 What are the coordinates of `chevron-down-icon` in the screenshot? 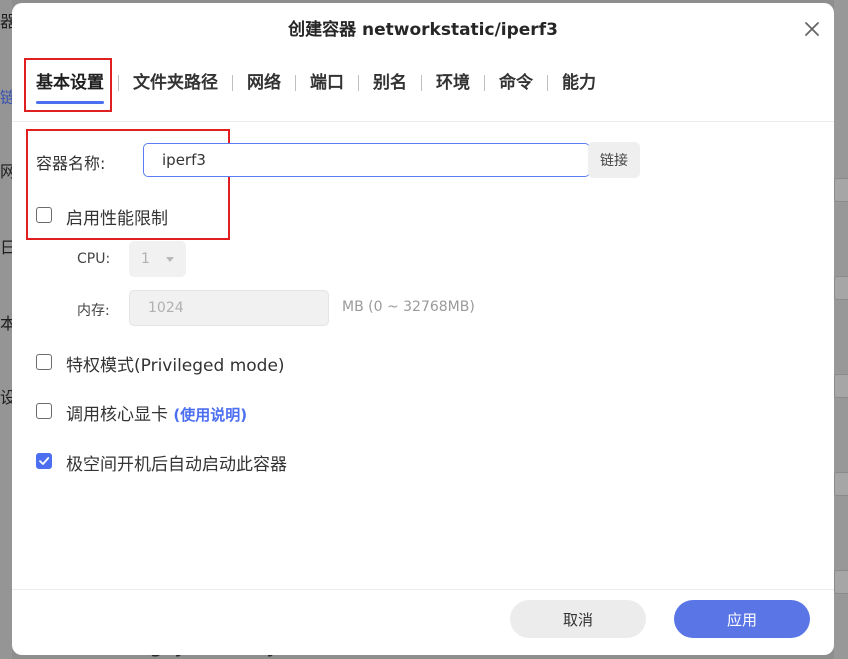 It's located at (170, 259).